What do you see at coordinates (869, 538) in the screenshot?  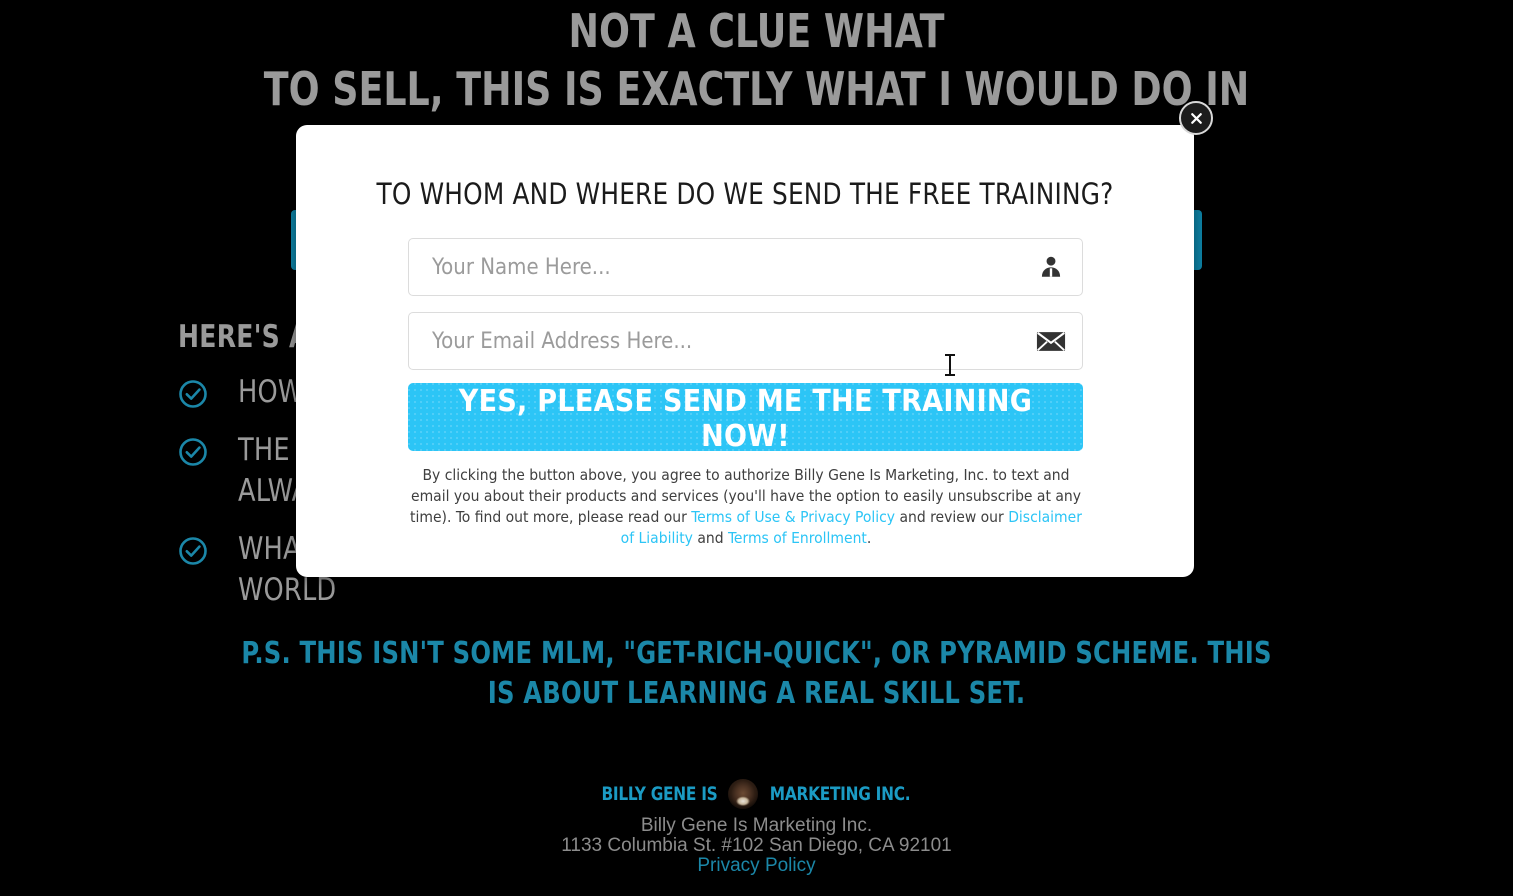 I see `disclaimer-part-4: .` at bounding box center [869, 538].